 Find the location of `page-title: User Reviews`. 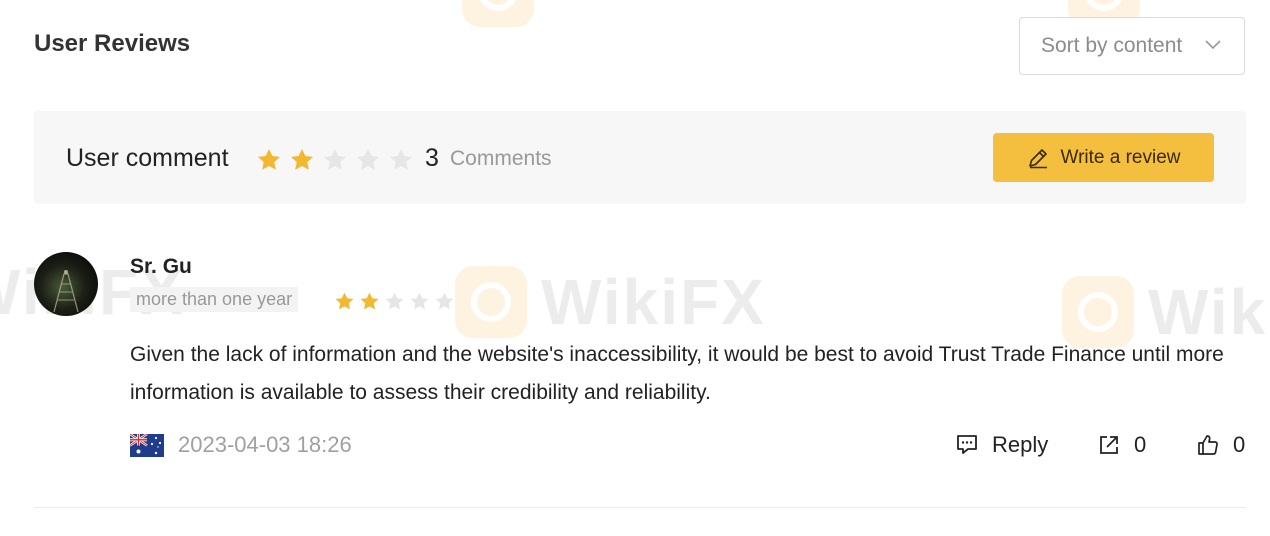

page-title: User Reviews is located at coordinates (112, 43).